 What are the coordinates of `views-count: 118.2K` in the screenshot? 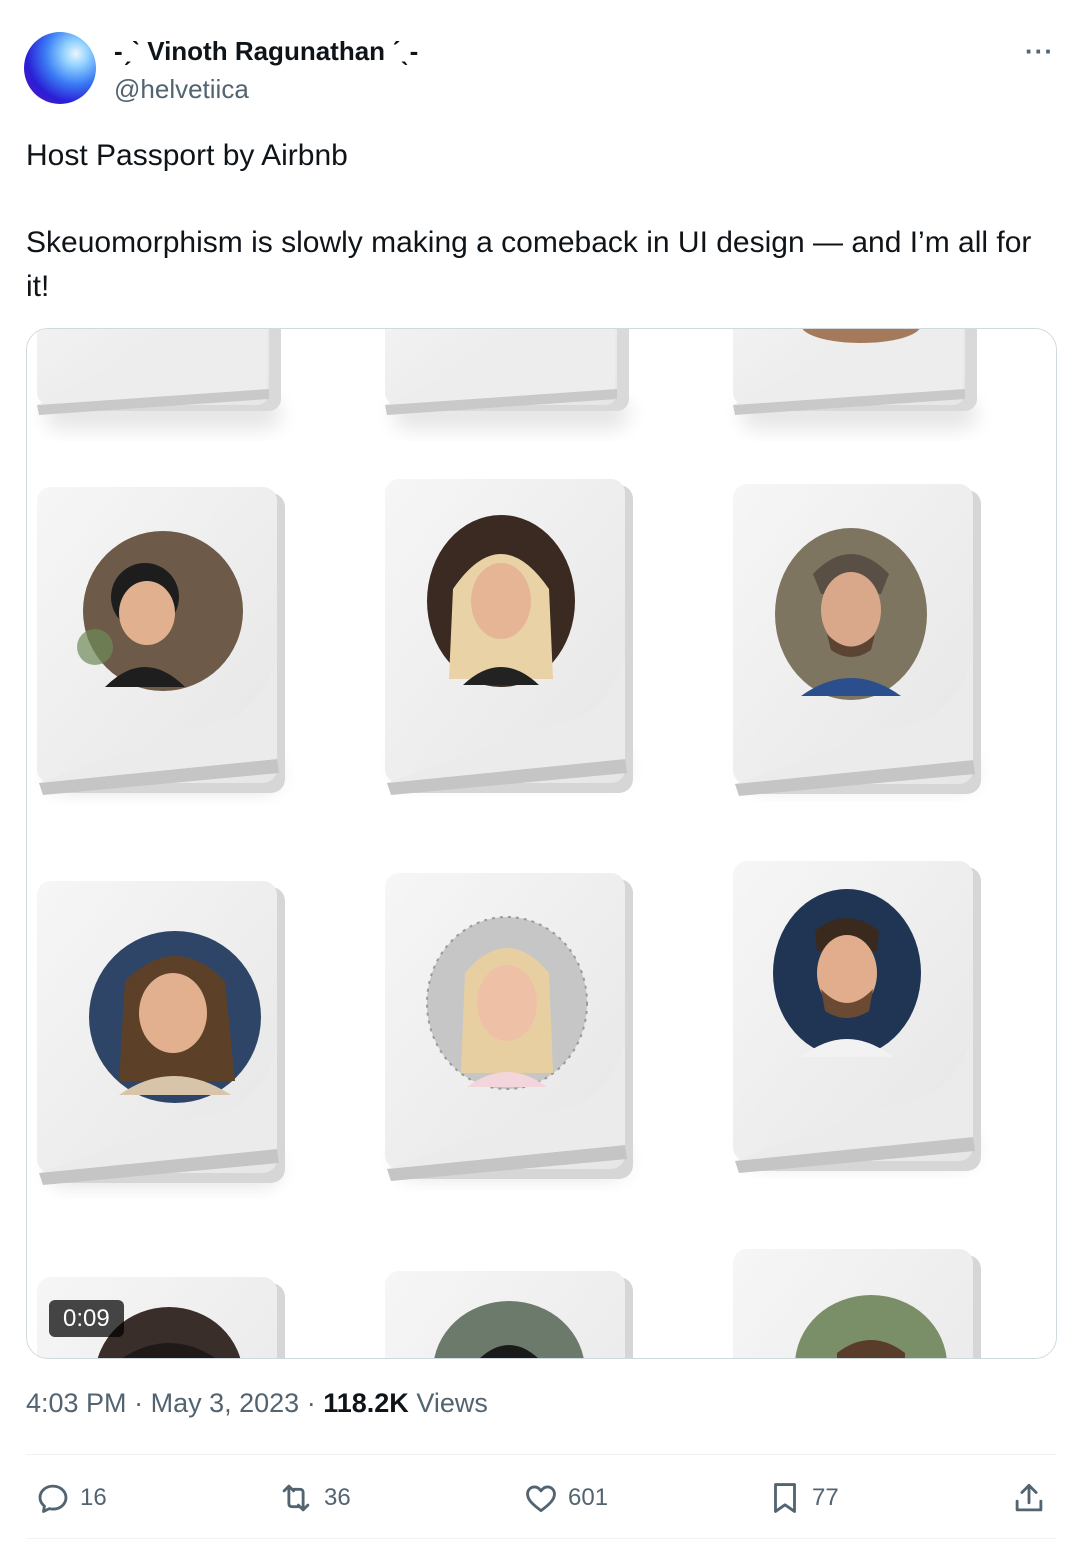 It's located at (366, 1403).